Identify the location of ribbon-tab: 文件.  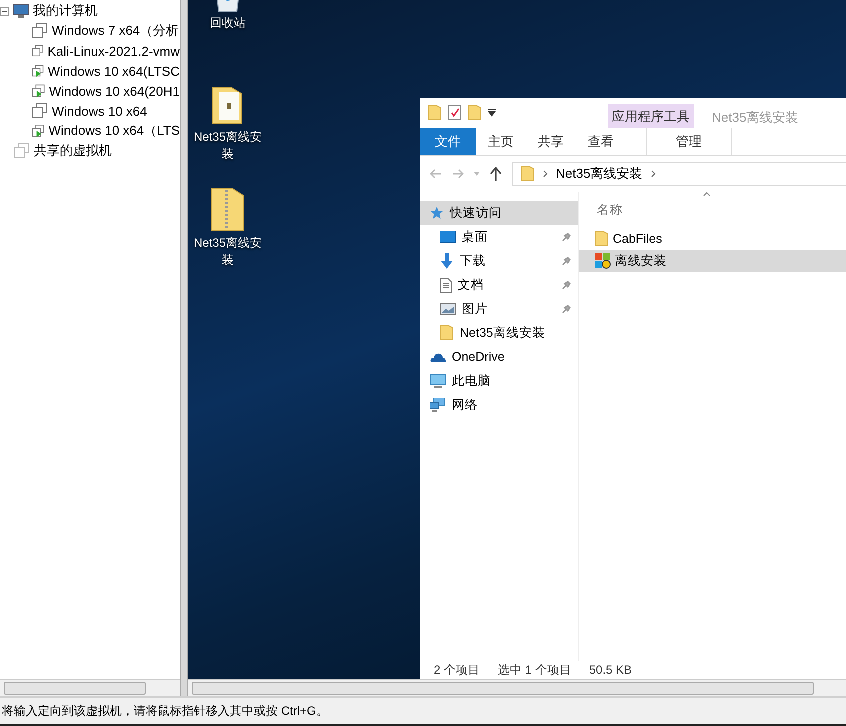
(448, 141).